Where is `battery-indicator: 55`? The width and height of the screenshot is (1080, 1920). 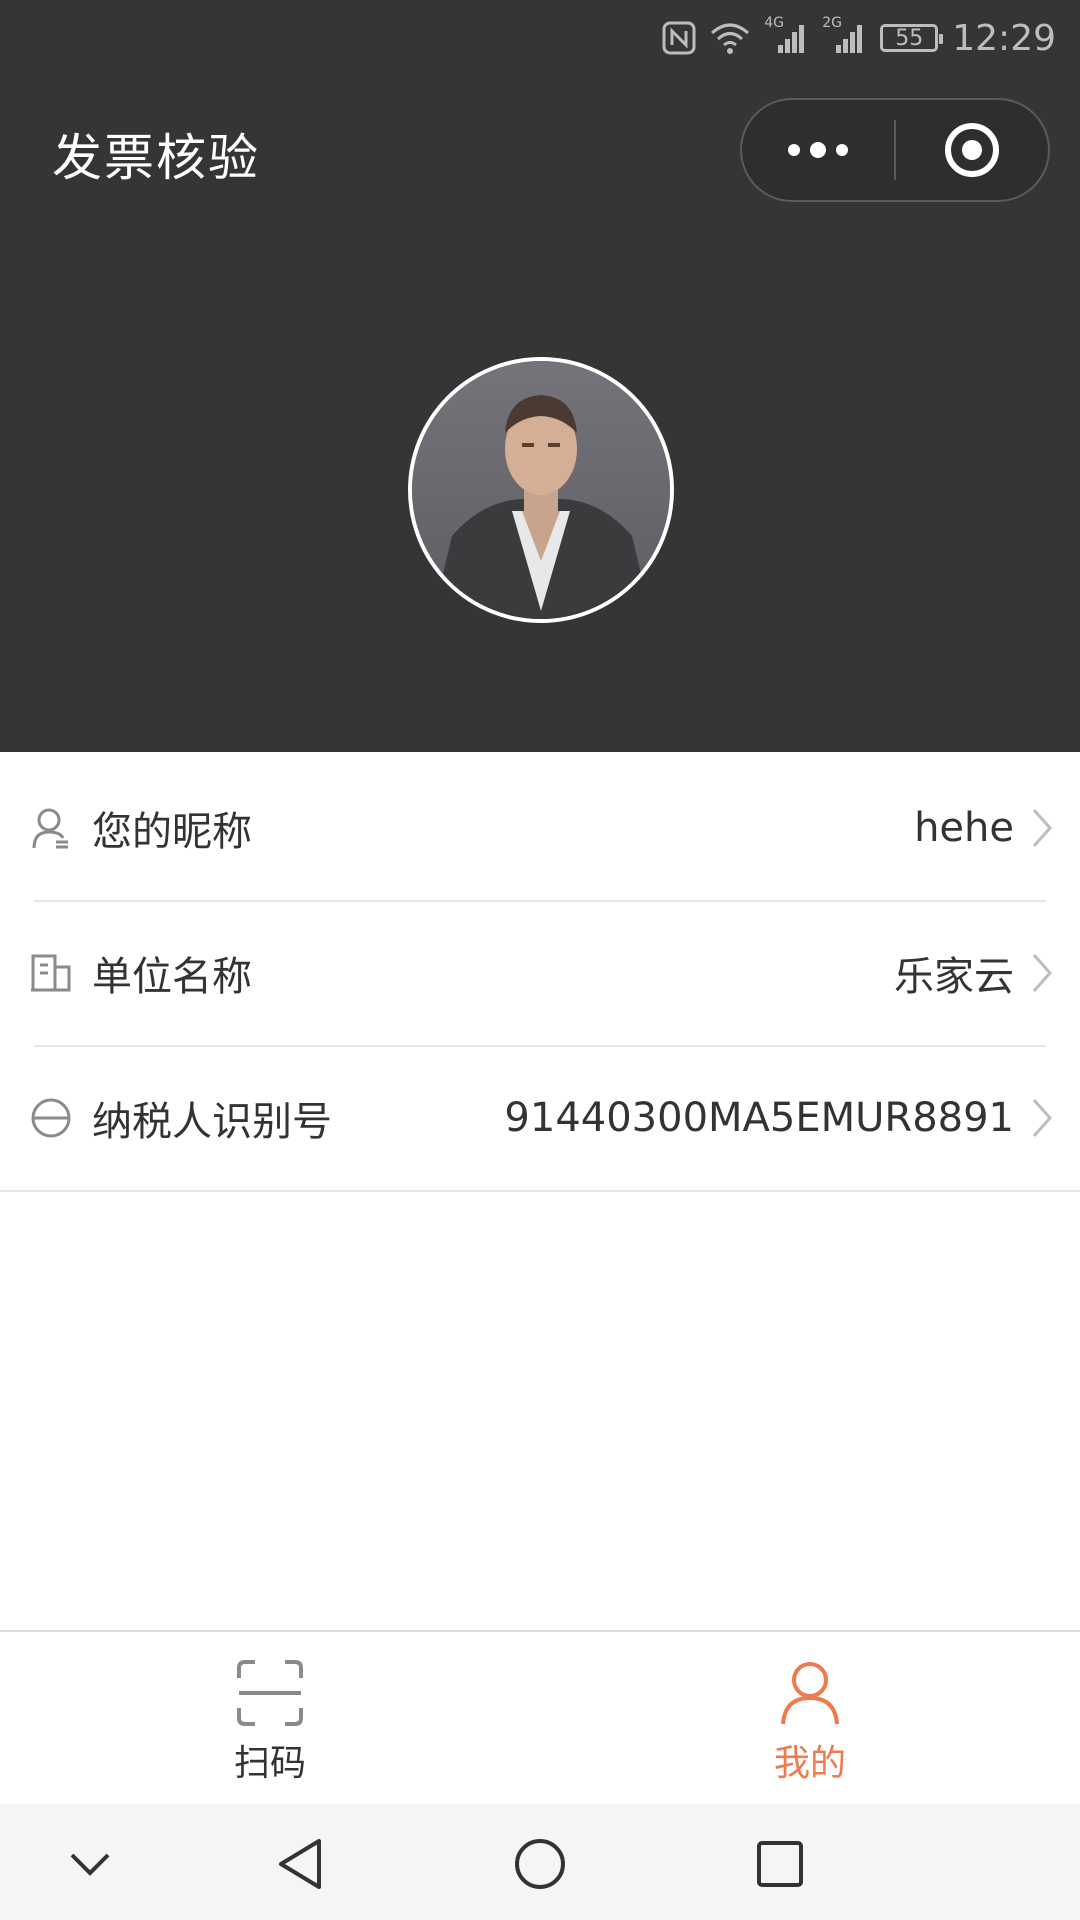 battery-indicator: 55 is located at coordinates (912, 38).